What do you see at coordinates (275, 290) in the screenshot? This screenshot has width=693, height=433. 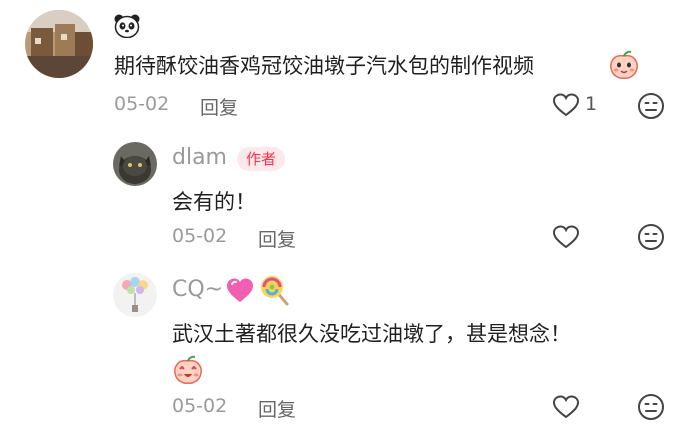 I see `lollipop-icon` at bounding box center [275, 290].